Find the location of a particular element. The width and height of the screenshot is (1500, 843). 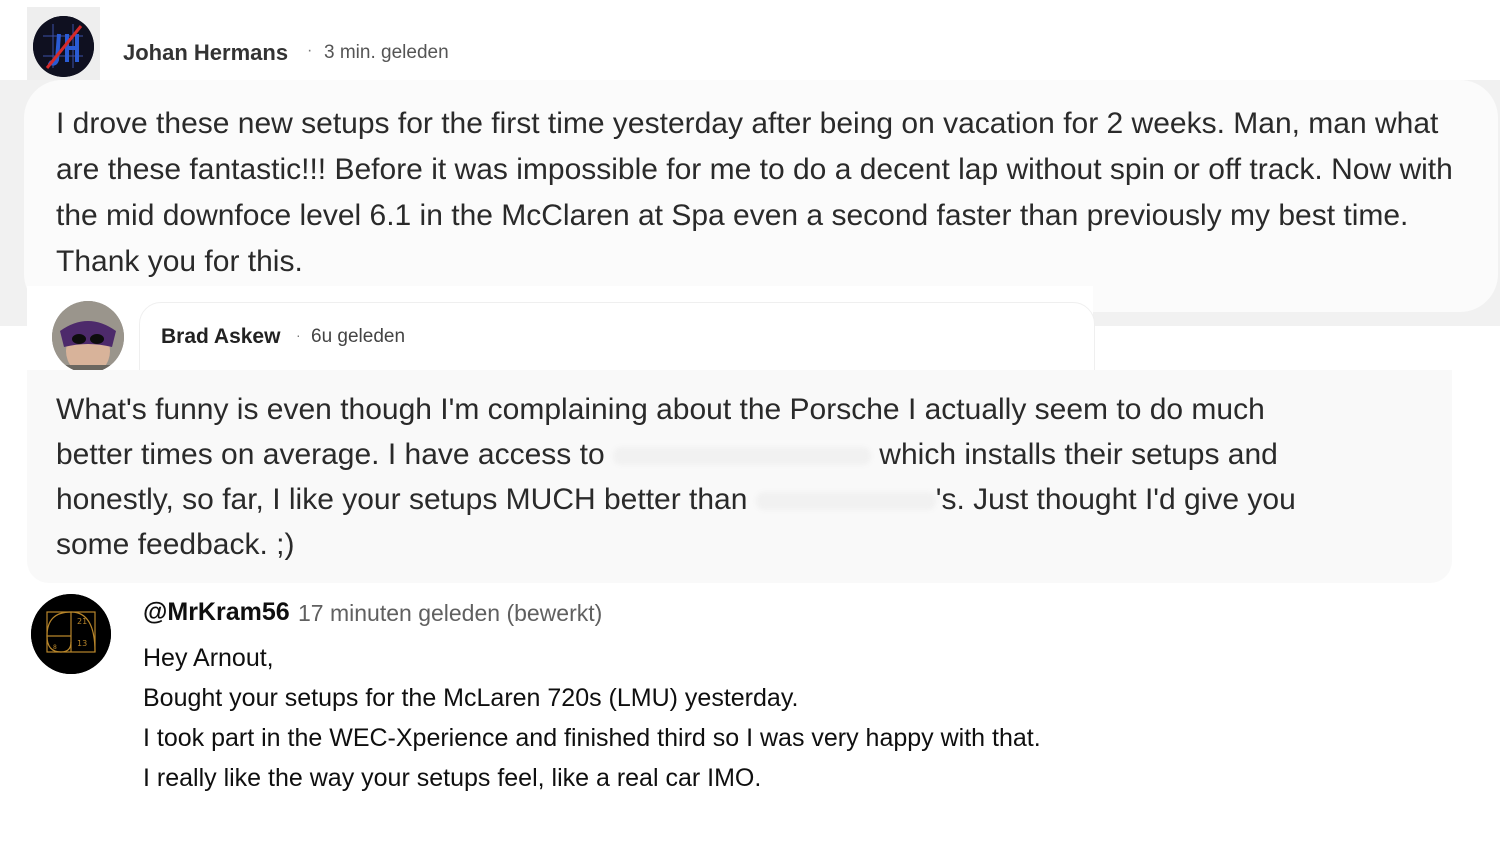

comment-line: Hey Arnout, is located at coordinates (208, 658).